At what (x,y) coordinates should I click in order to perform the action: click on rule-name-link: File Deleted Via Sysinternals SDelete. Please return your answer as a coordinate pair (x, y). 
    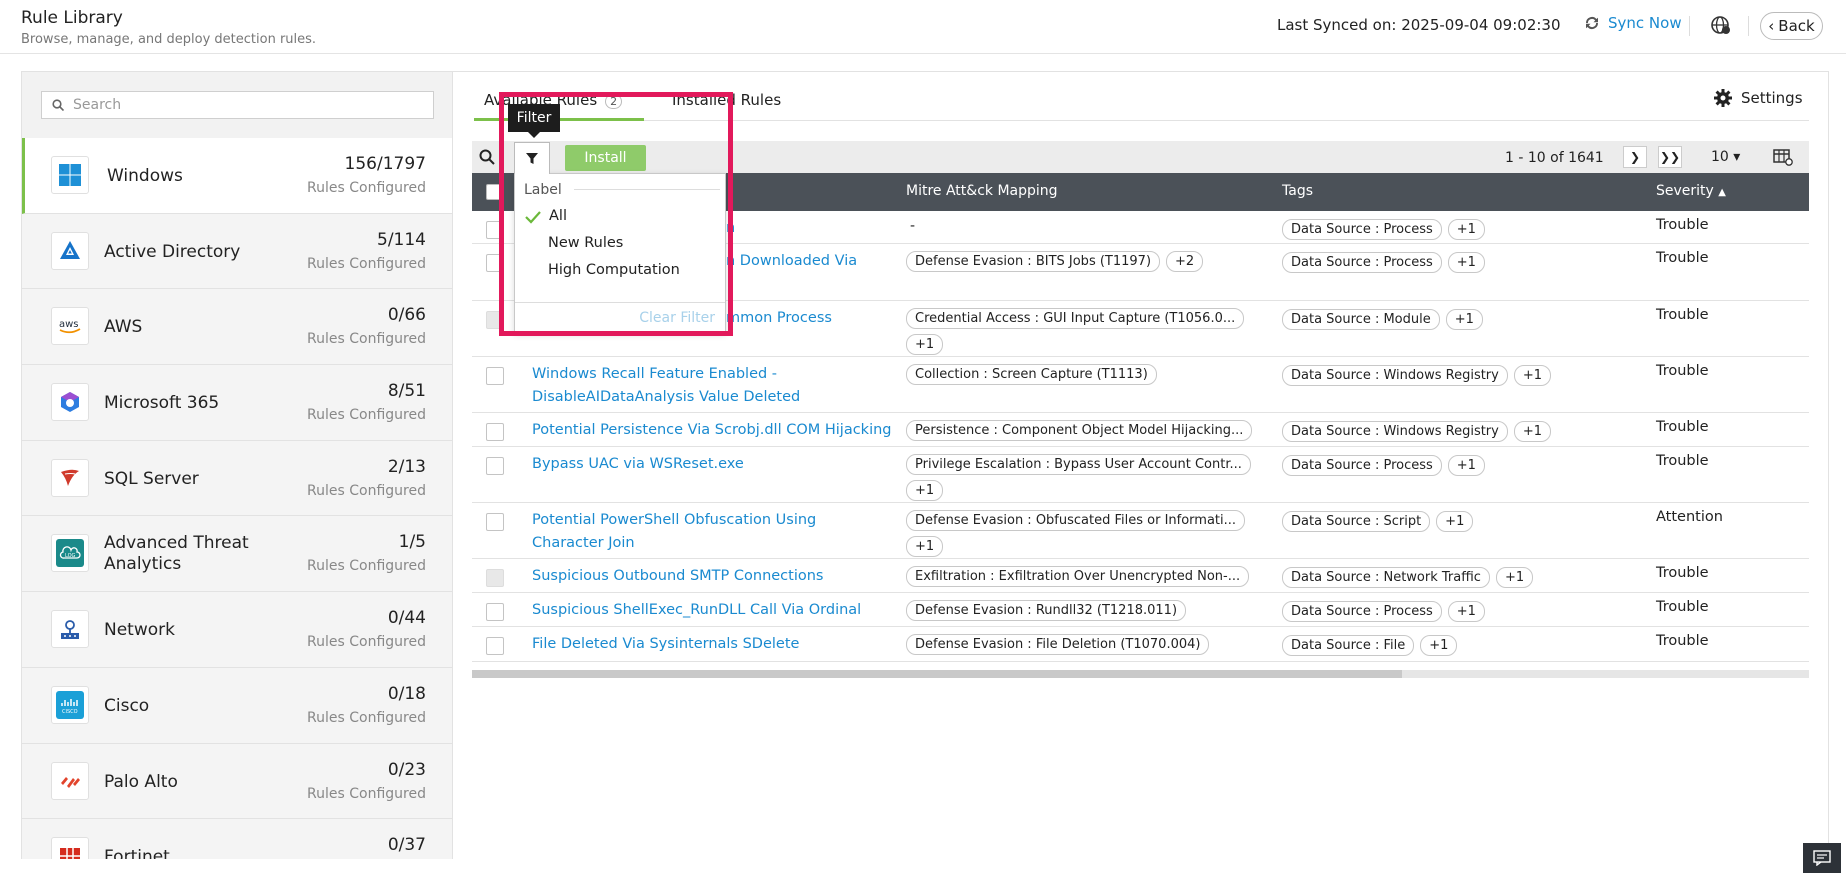
    Looking at the image, I should click on (709, 644).